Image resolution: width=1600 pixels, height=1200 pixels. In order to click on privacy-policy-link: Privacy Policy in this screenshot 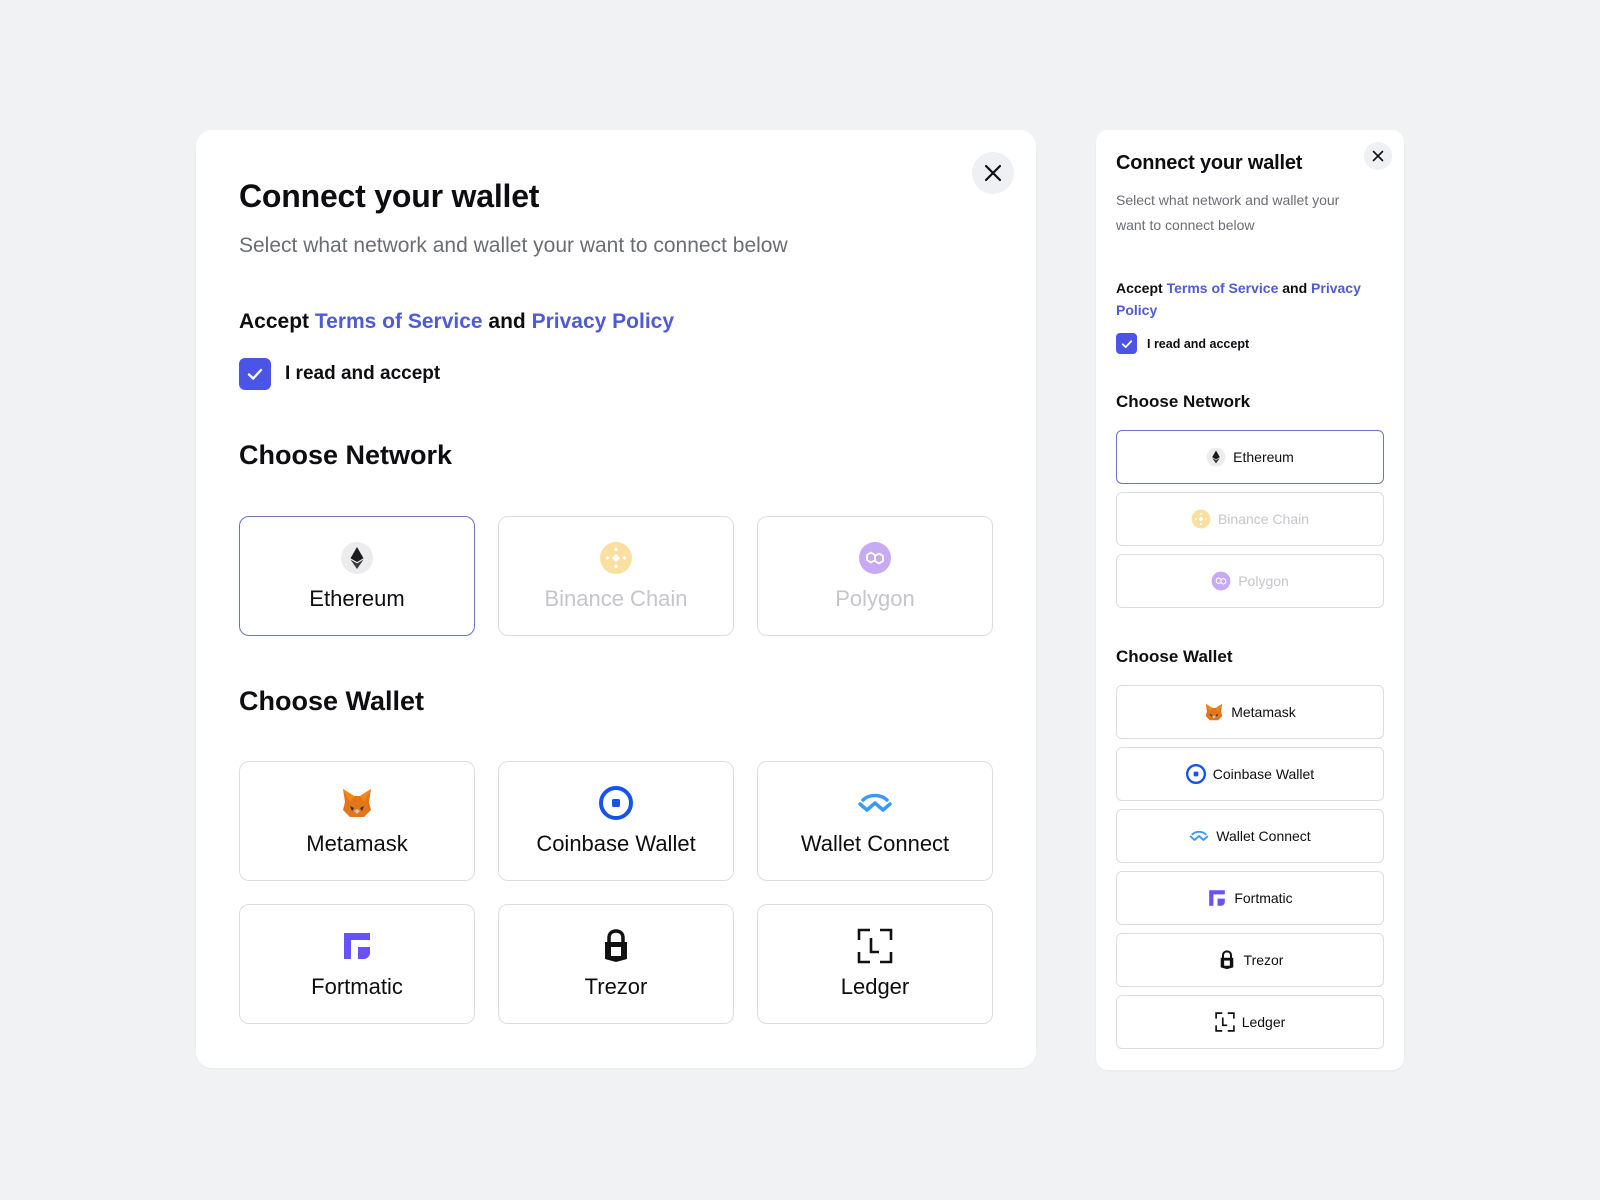, I will do `click(603, 321)`.